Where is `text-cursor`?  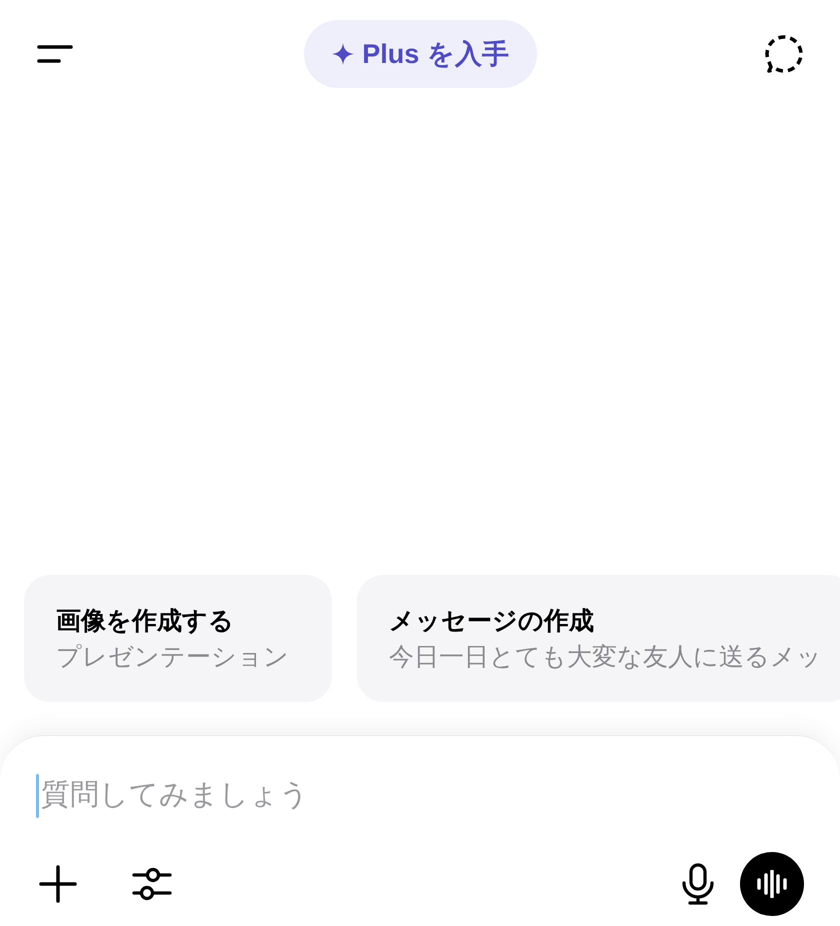
text-cursor is located at coordinates (37, 796).